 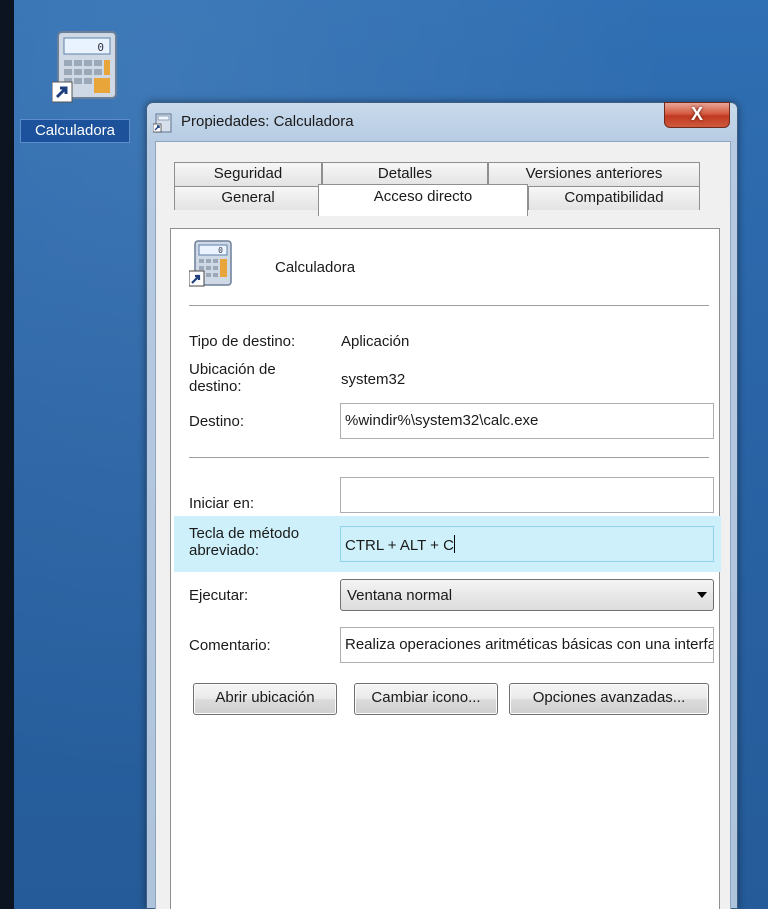 I want to click on tab-detalles: Detalles, so click(x=405, y=174).